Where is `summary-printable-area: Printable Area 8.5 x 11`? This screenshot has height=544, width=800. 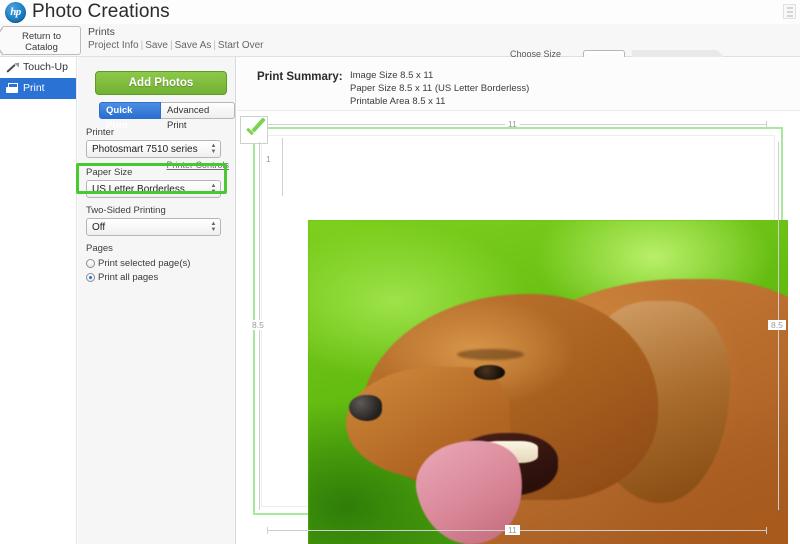 summary-printable-area: Printable Area 8.5 x 11 is located at coordinates (398, 101).